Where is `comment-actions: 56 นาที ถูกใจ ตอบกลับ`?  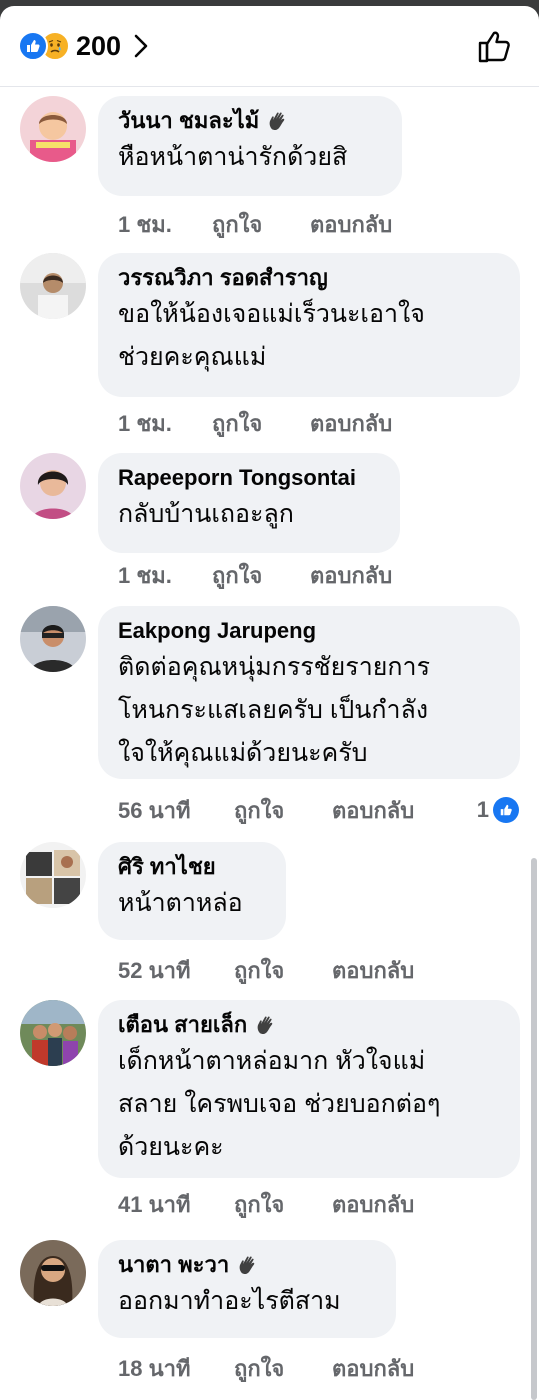 comment-actions: 56 นาที ถูกใจ ตอบกลับ is located at coordinates (266, 810).